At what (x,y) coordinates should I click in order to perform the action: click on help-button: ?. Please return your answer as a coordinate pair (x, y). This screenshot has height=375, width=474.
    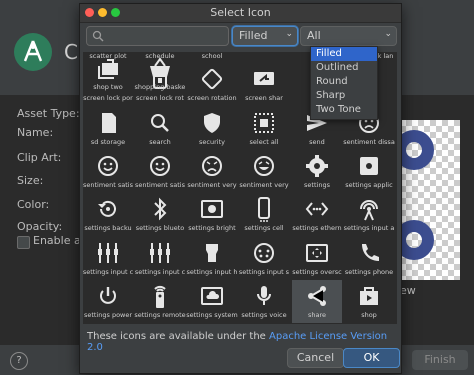
    Looking at the image, I should click on (19, 361).